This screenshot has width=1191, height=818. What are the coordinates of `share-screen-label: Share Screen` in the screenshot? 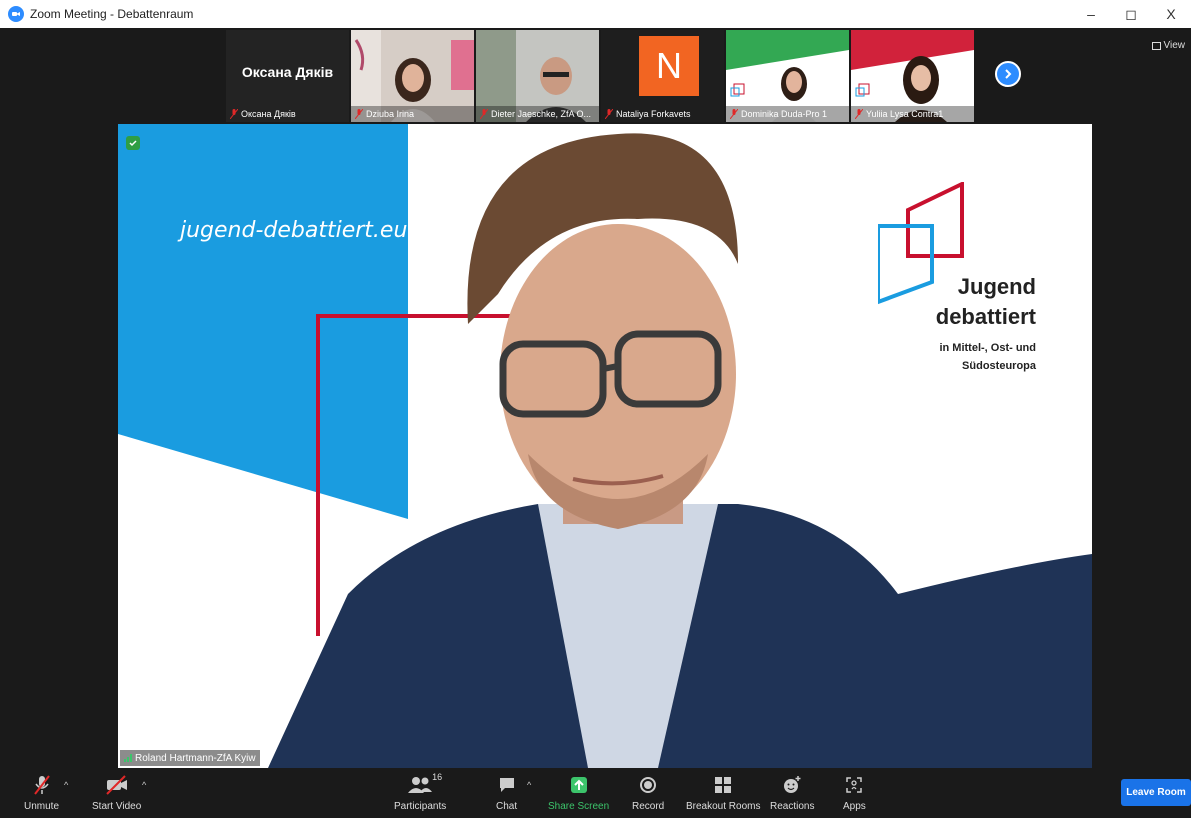 It's located at (579, 806).